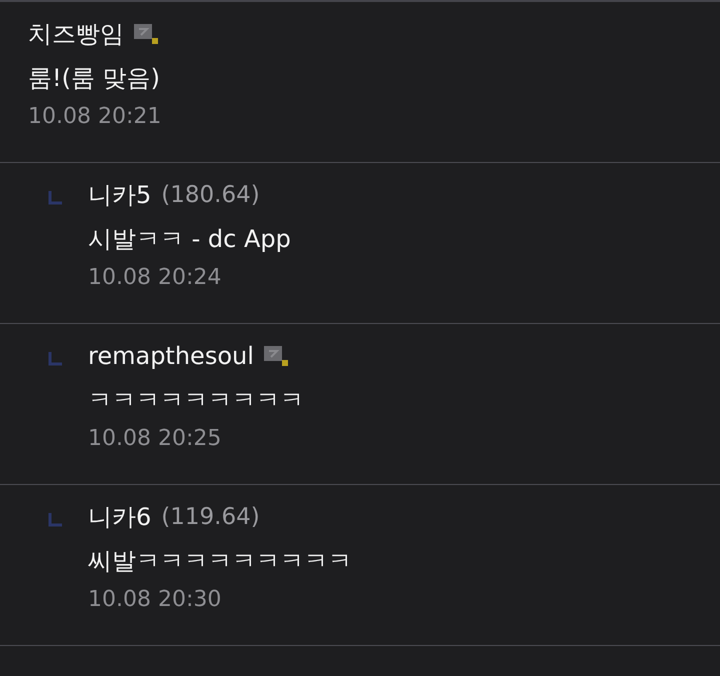 The image size is (720, 676). What do you see at coordinates (210, 195) in the screenshot?
I see `ip-address: (180.64)` at bounding box center [210, 195].